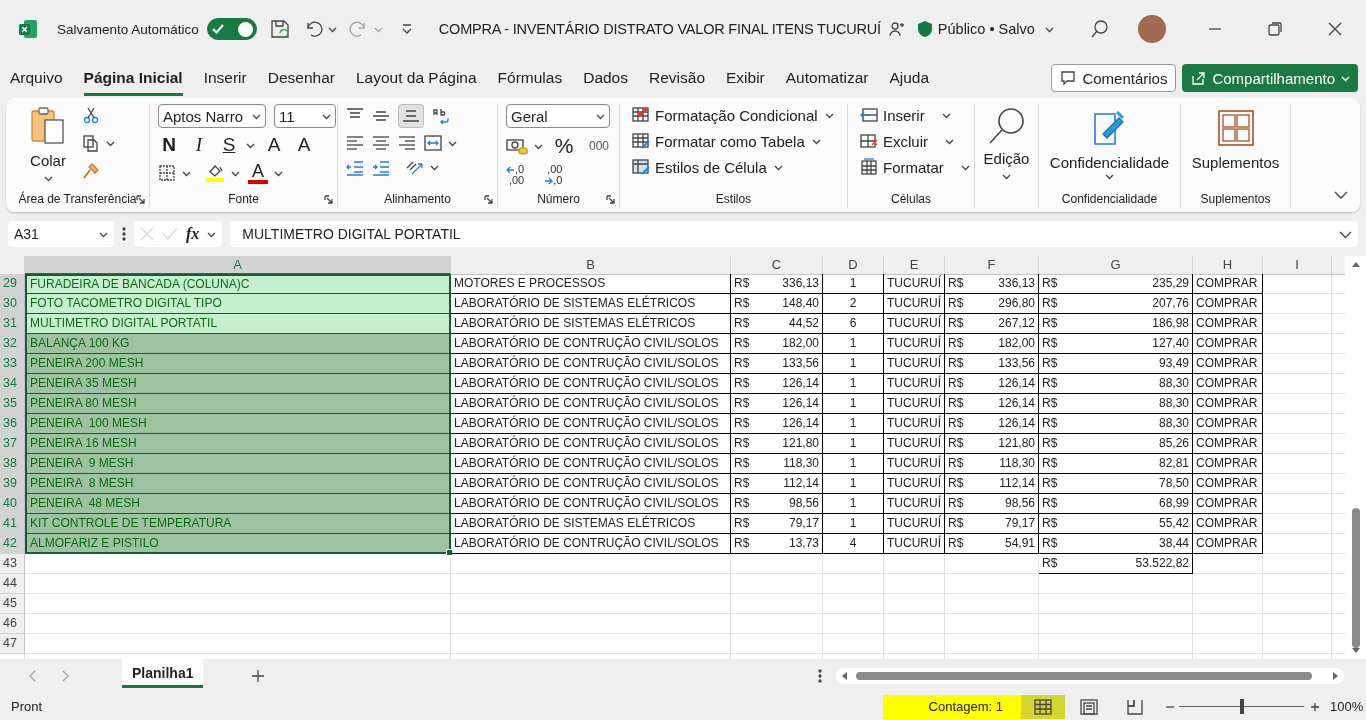 This screenshot has height=720, width=1366. What do you see at coordinates (591, 284) in the screenshot?
I see `table-cell: MOTORES E PROCESSOS` at bounding box center [591, 284].